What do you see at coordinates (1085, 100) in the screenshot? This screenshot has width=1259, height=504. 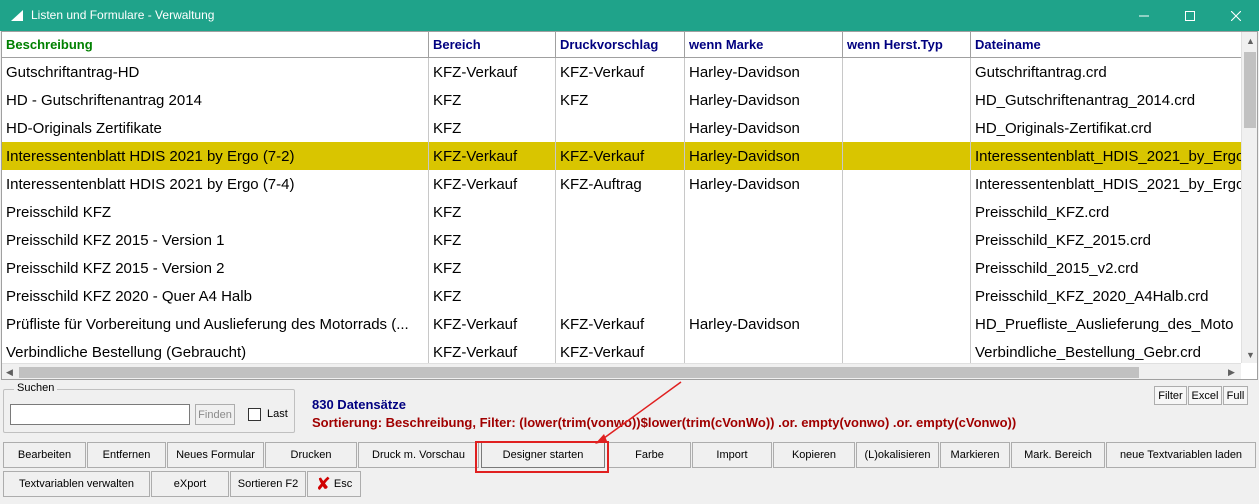 I see `cell-dateiname: HD_Gutschriftenantrag_2014.crd` at bounding box center [1085, 100].